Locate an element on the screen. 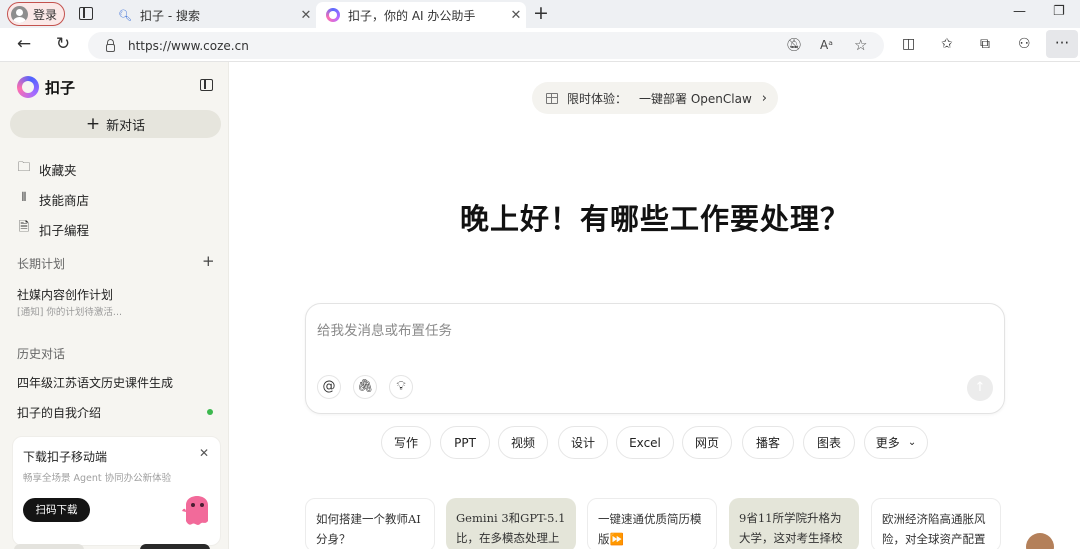 This screenshot has height=549, width=1080. new-chat-button: + 新对话 is located at coordinates (115, 124).